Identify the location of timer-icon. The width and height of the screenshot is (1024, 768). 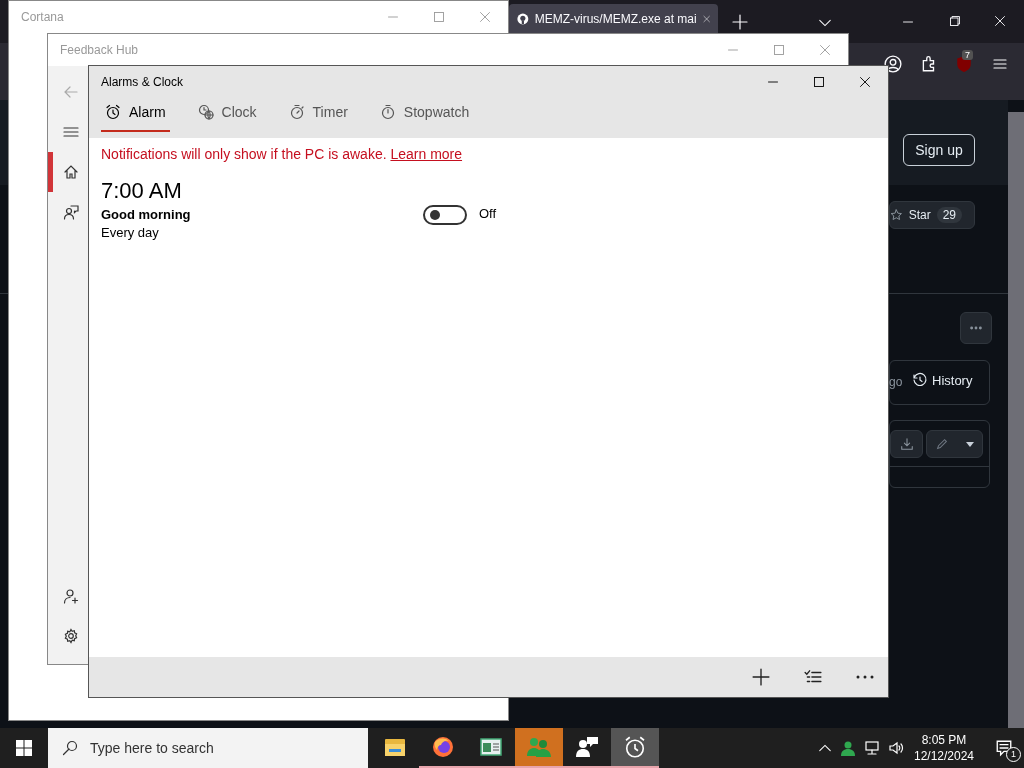
(296, 112).